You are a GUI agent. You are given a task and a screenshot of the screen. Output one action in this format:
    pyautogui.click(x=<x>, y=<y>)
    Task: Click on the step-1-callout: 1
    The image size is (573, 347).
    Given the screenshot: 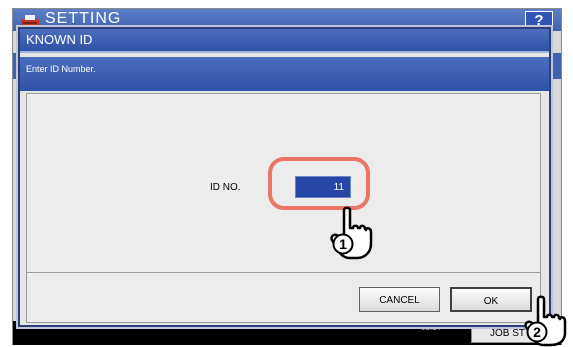 What is the action you would take?
    pyautogui.click(x=343, y=244)
    